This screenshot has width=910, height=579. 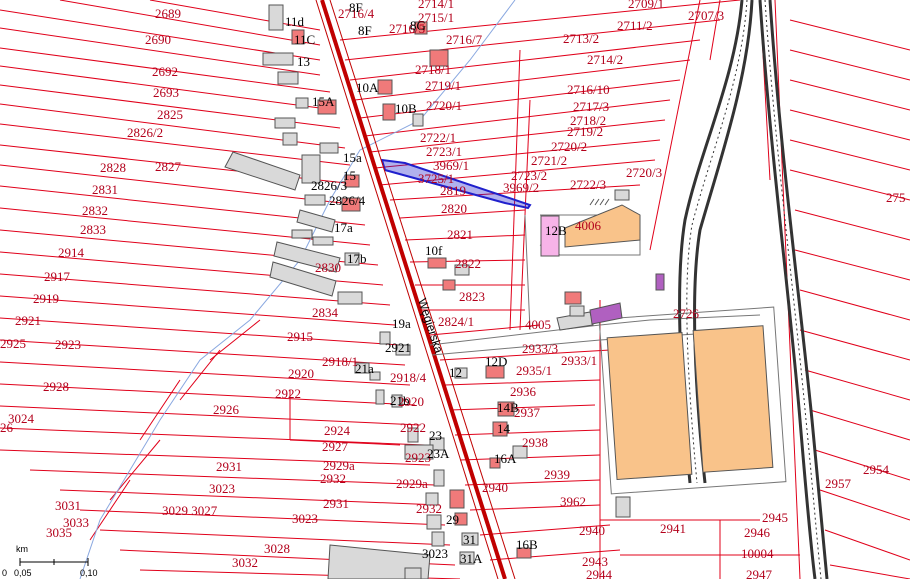 What do you see at coordinates (328, 267) in the screenshot?
I see `parcel-number-63: 2830` at bounding box center [328, 267].